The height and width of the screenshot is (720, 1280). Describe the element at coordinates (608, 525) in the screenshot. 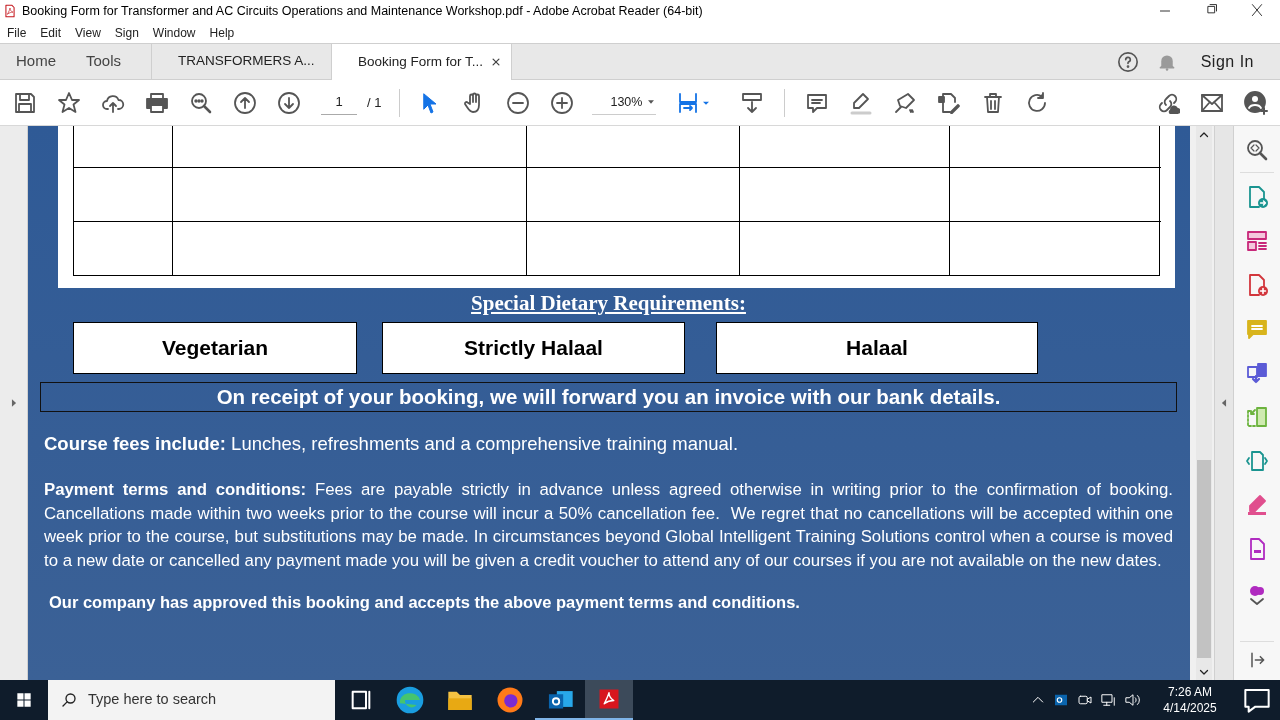

I see `paragraph: Payment terms and conditions: Fees are payable strictly in advance unless agreed otherwise in writing prior to the confirmation of booking. Cancellations made within two weeks prior to the course will incur a 50% cancellation fee. We regret that no cancellations will be accepted within one week prior to the course, but substitutions may be made. In circumstances beyond Global Intelligent Training Solutions control when a course is moved to a new date or cancelled any payment made you will be given a credit voucher to attend any of our courses if you are not available on the new dates.` at that location.